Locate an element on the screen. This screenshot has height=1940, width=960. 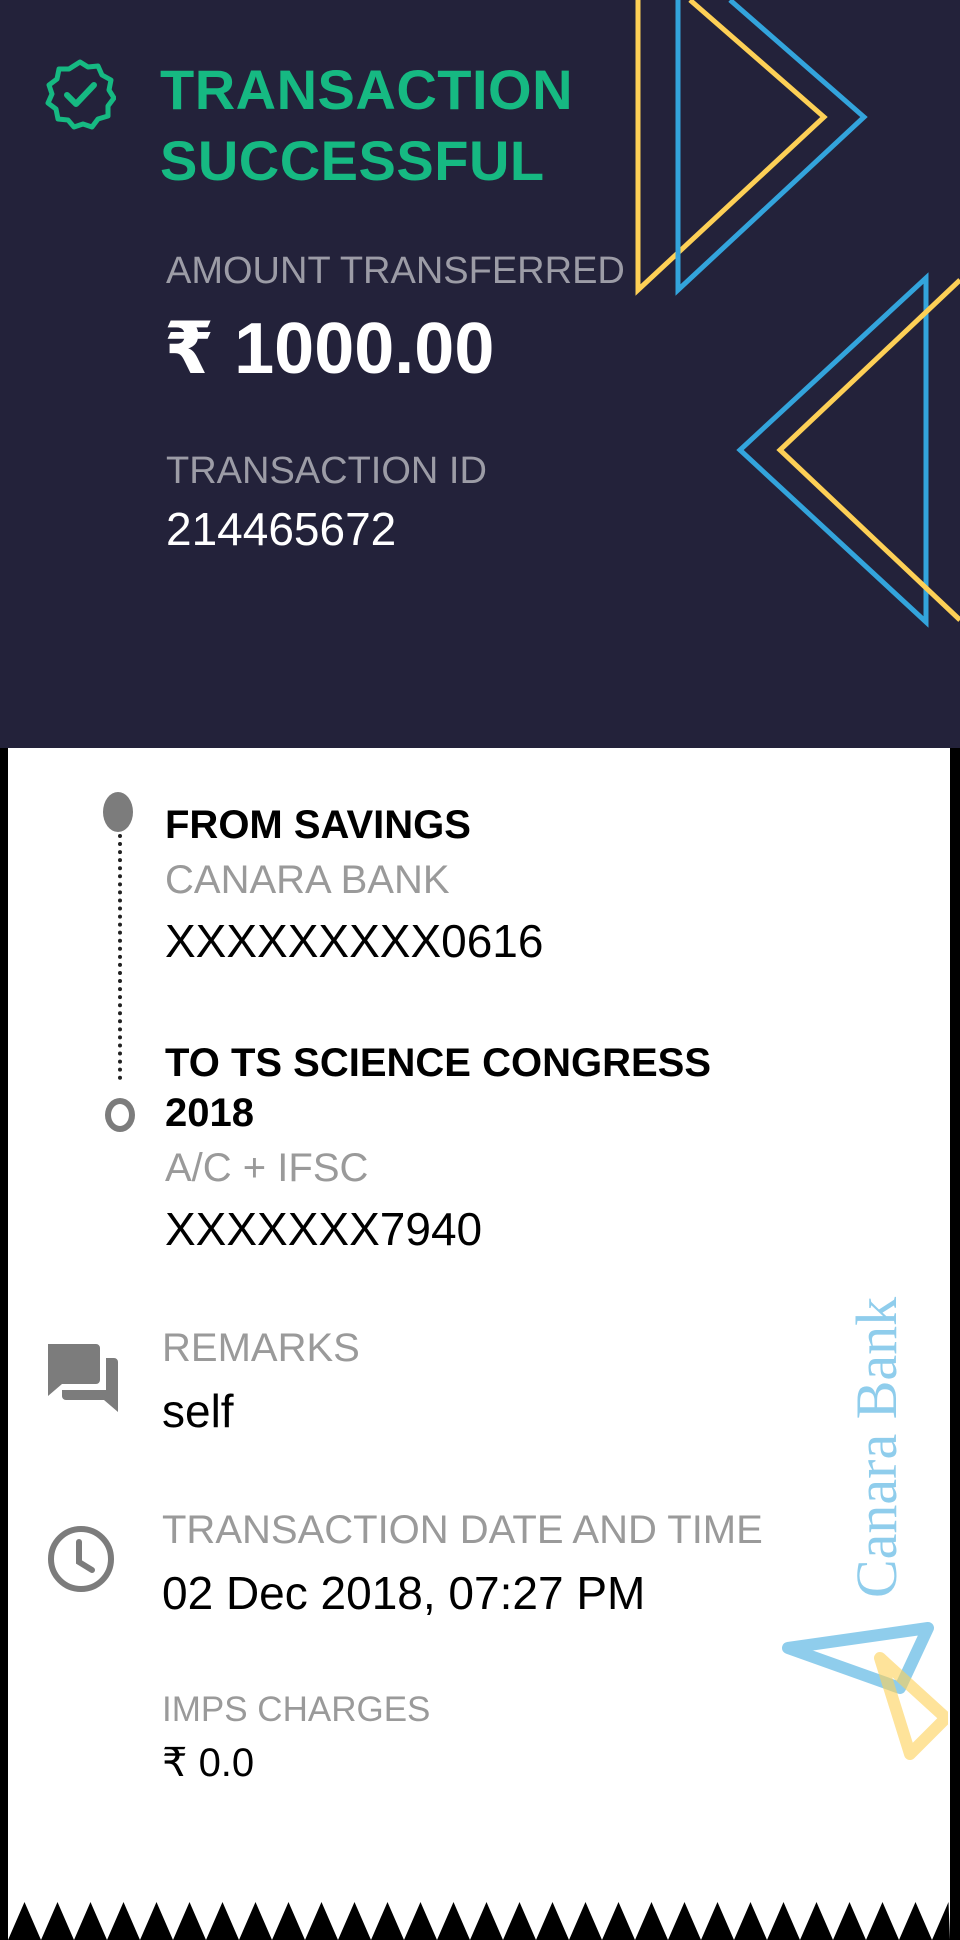
remarks-value: self is located at coordinates (198, 1411).